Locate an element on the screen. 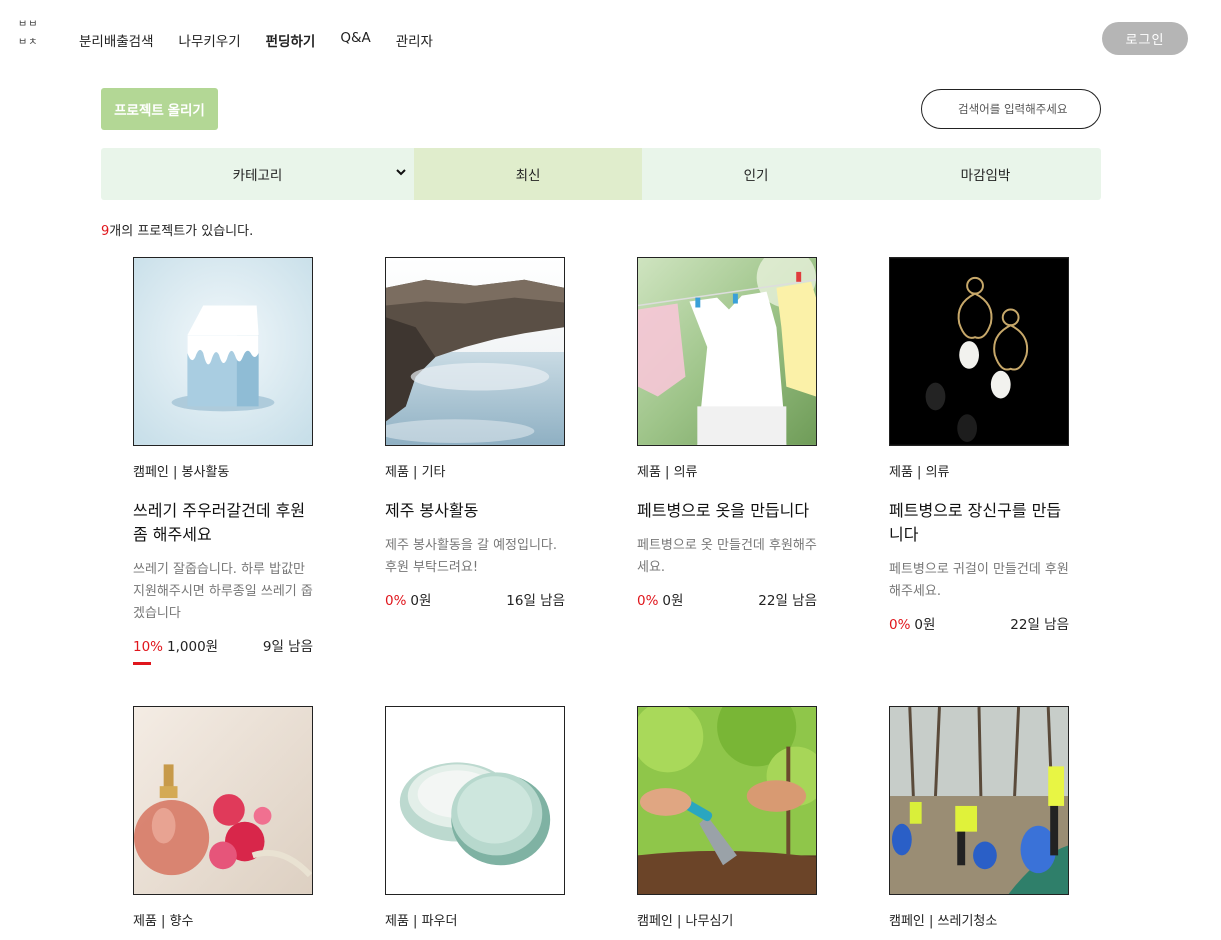 The image size is (1221, 940). nav-item-grow-tree: 나무키우기 is located at coordinates (210, 40).